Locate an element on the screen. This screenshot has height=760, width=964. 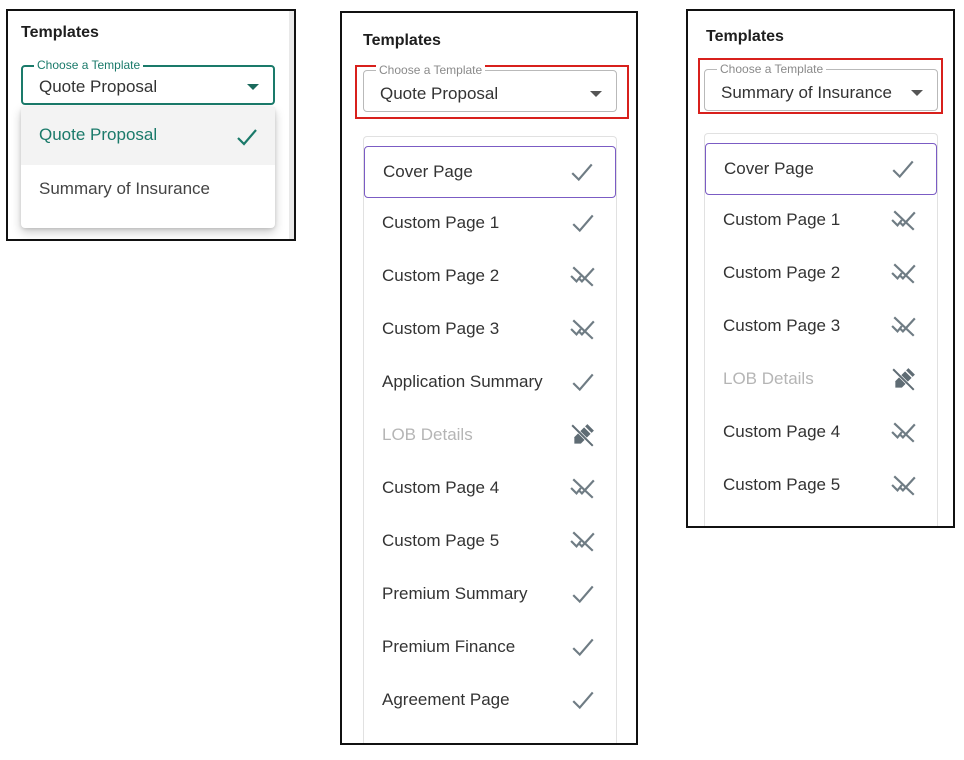
dropdown-option-summary-of-insurance: Summary of Insurance is located at coordinates (148, 200).